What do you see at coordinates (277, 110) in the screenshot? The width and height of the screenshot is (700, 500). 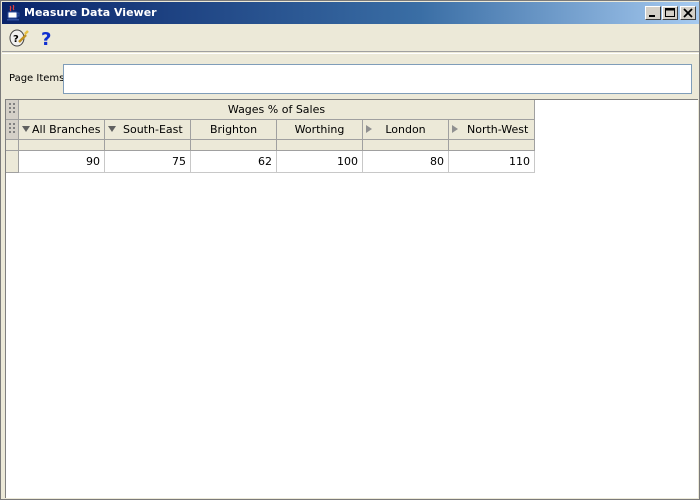 I see `measure-header: Wages % of Sales` at bounding box center [277, 110].